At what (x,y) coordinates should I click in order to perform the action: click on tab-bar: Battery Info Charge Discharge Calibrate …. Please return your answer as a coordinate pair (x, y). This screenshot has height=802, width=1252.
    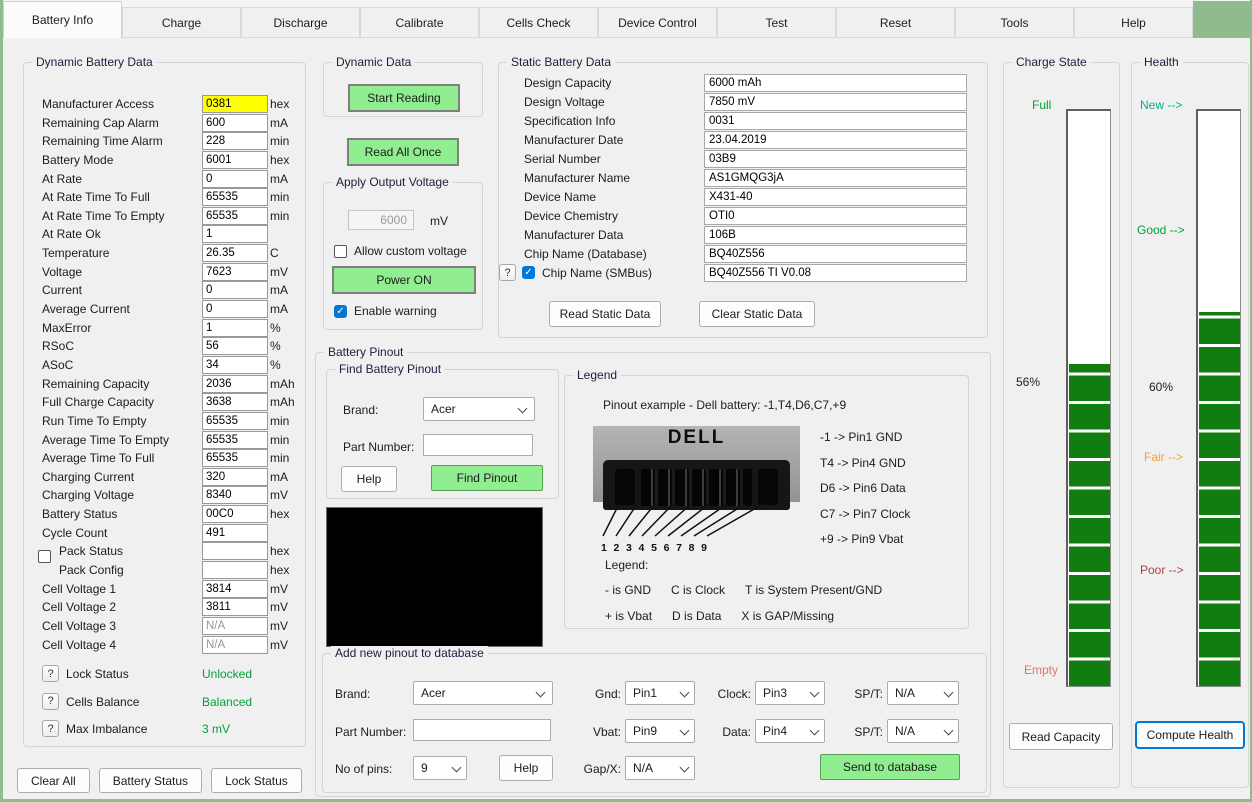
    Looking at the image, I should click on (626, 19).